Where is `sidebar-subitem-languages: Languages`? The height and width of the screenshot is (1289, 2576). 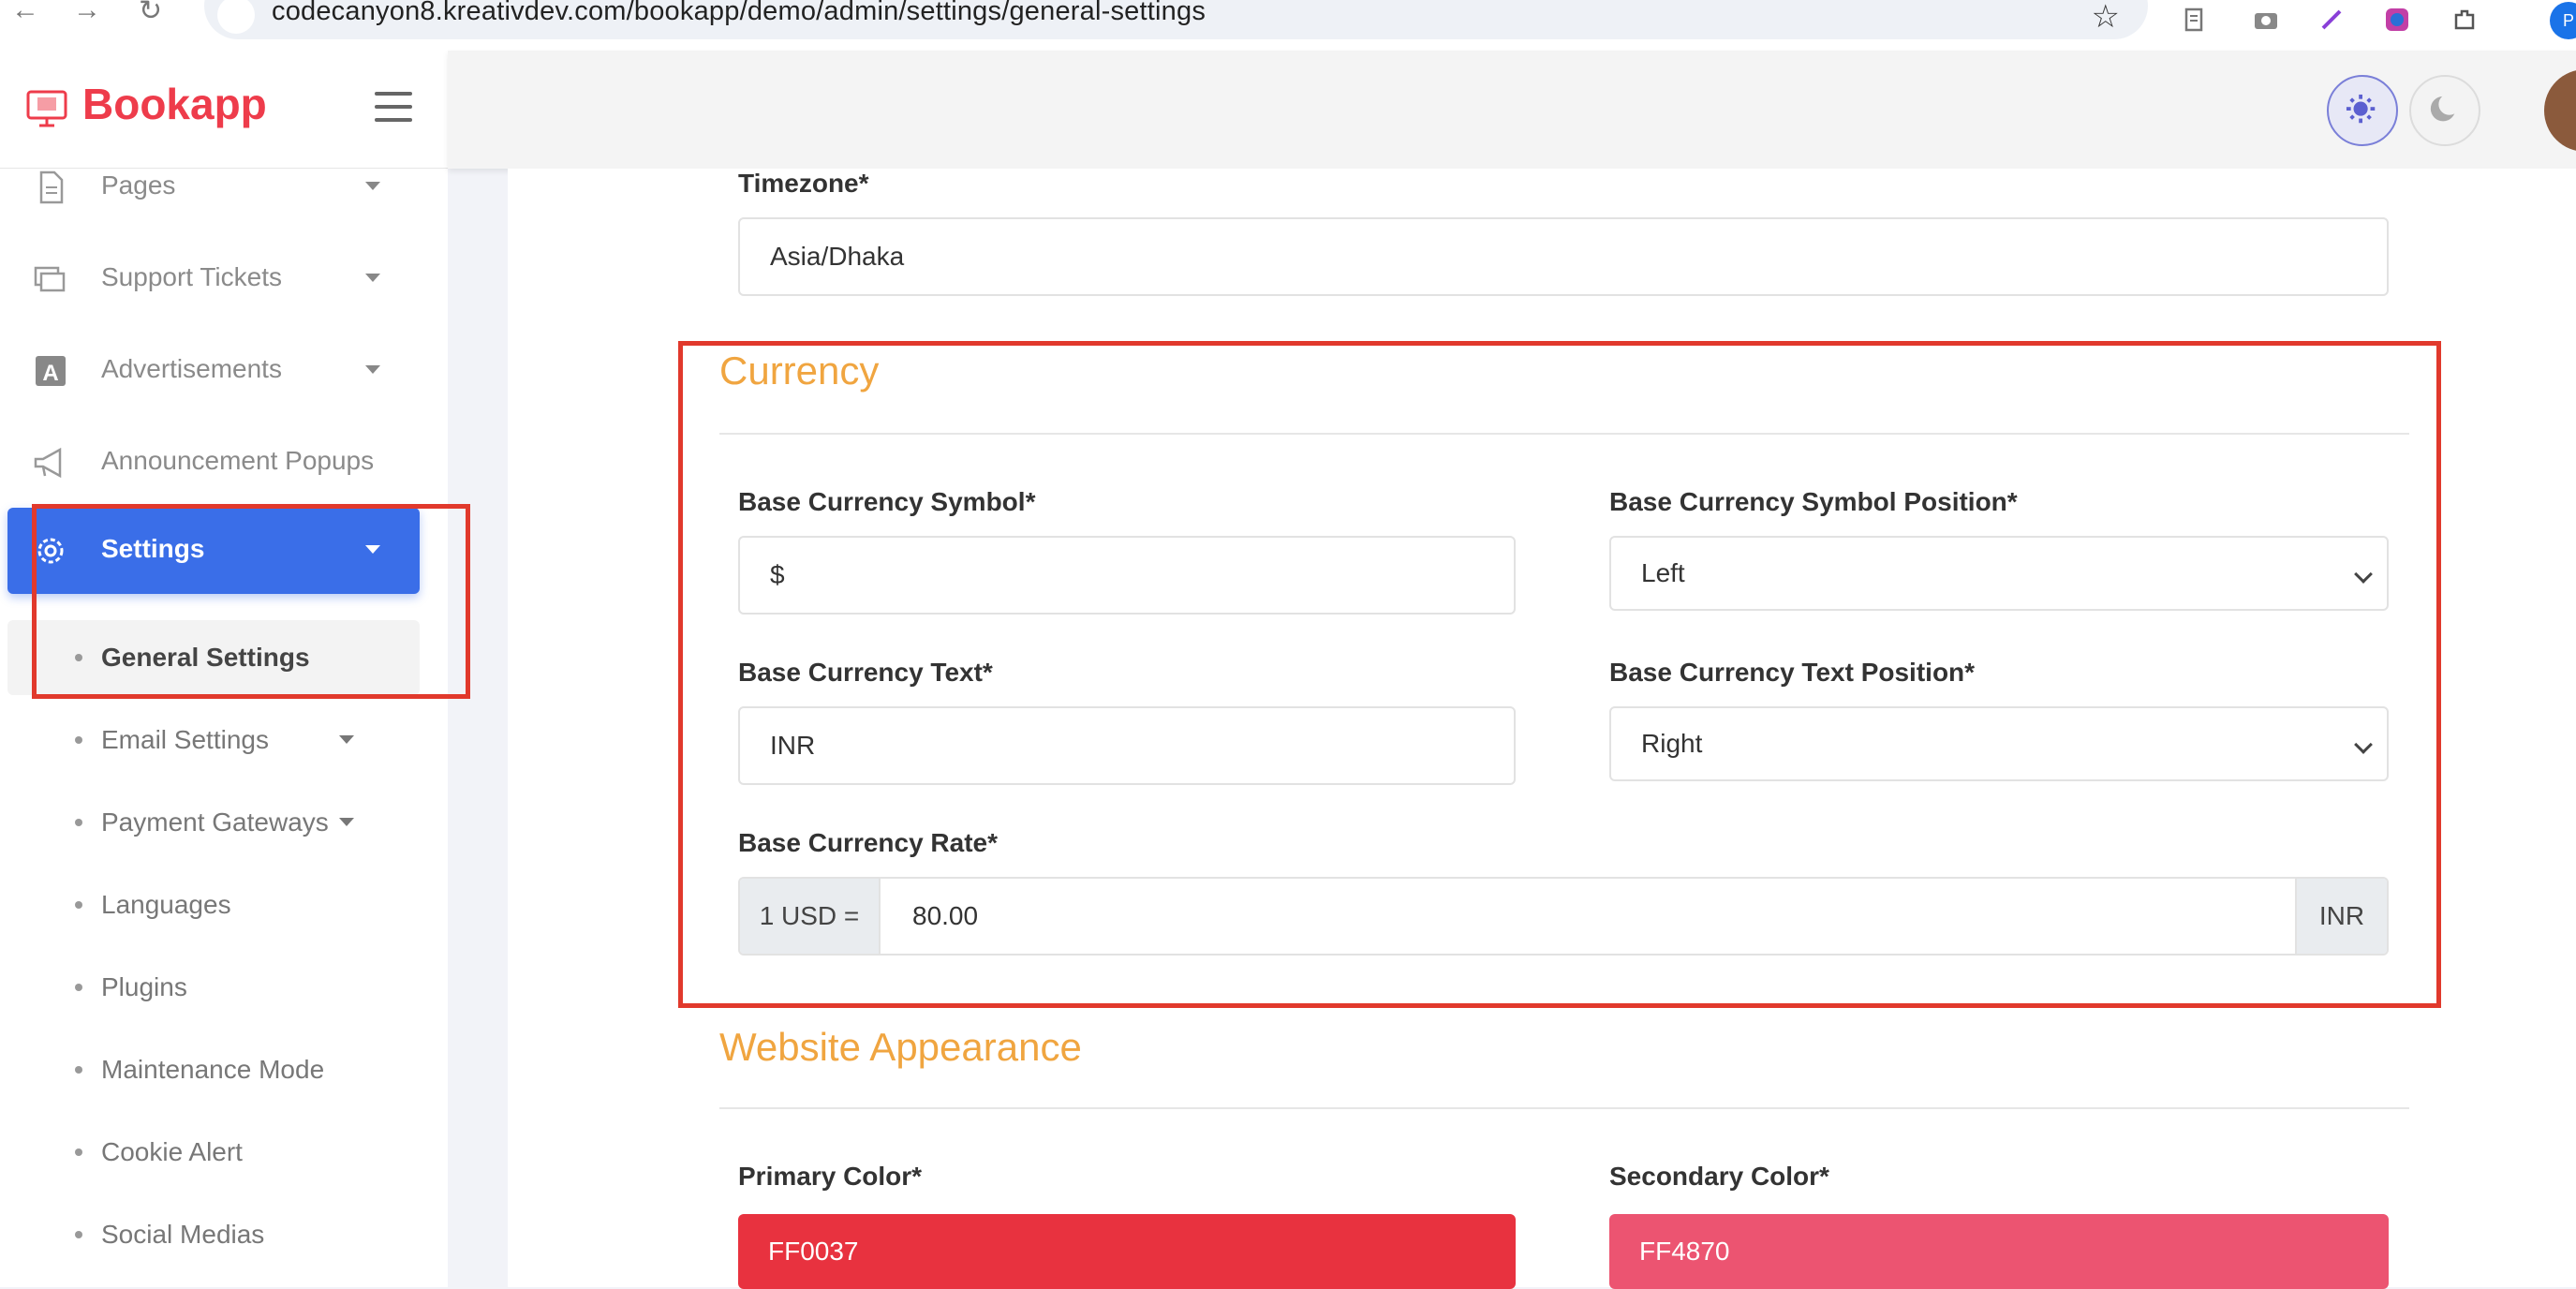
sidebar-subitem-languages: Languages is located at coordinates (213, 905).